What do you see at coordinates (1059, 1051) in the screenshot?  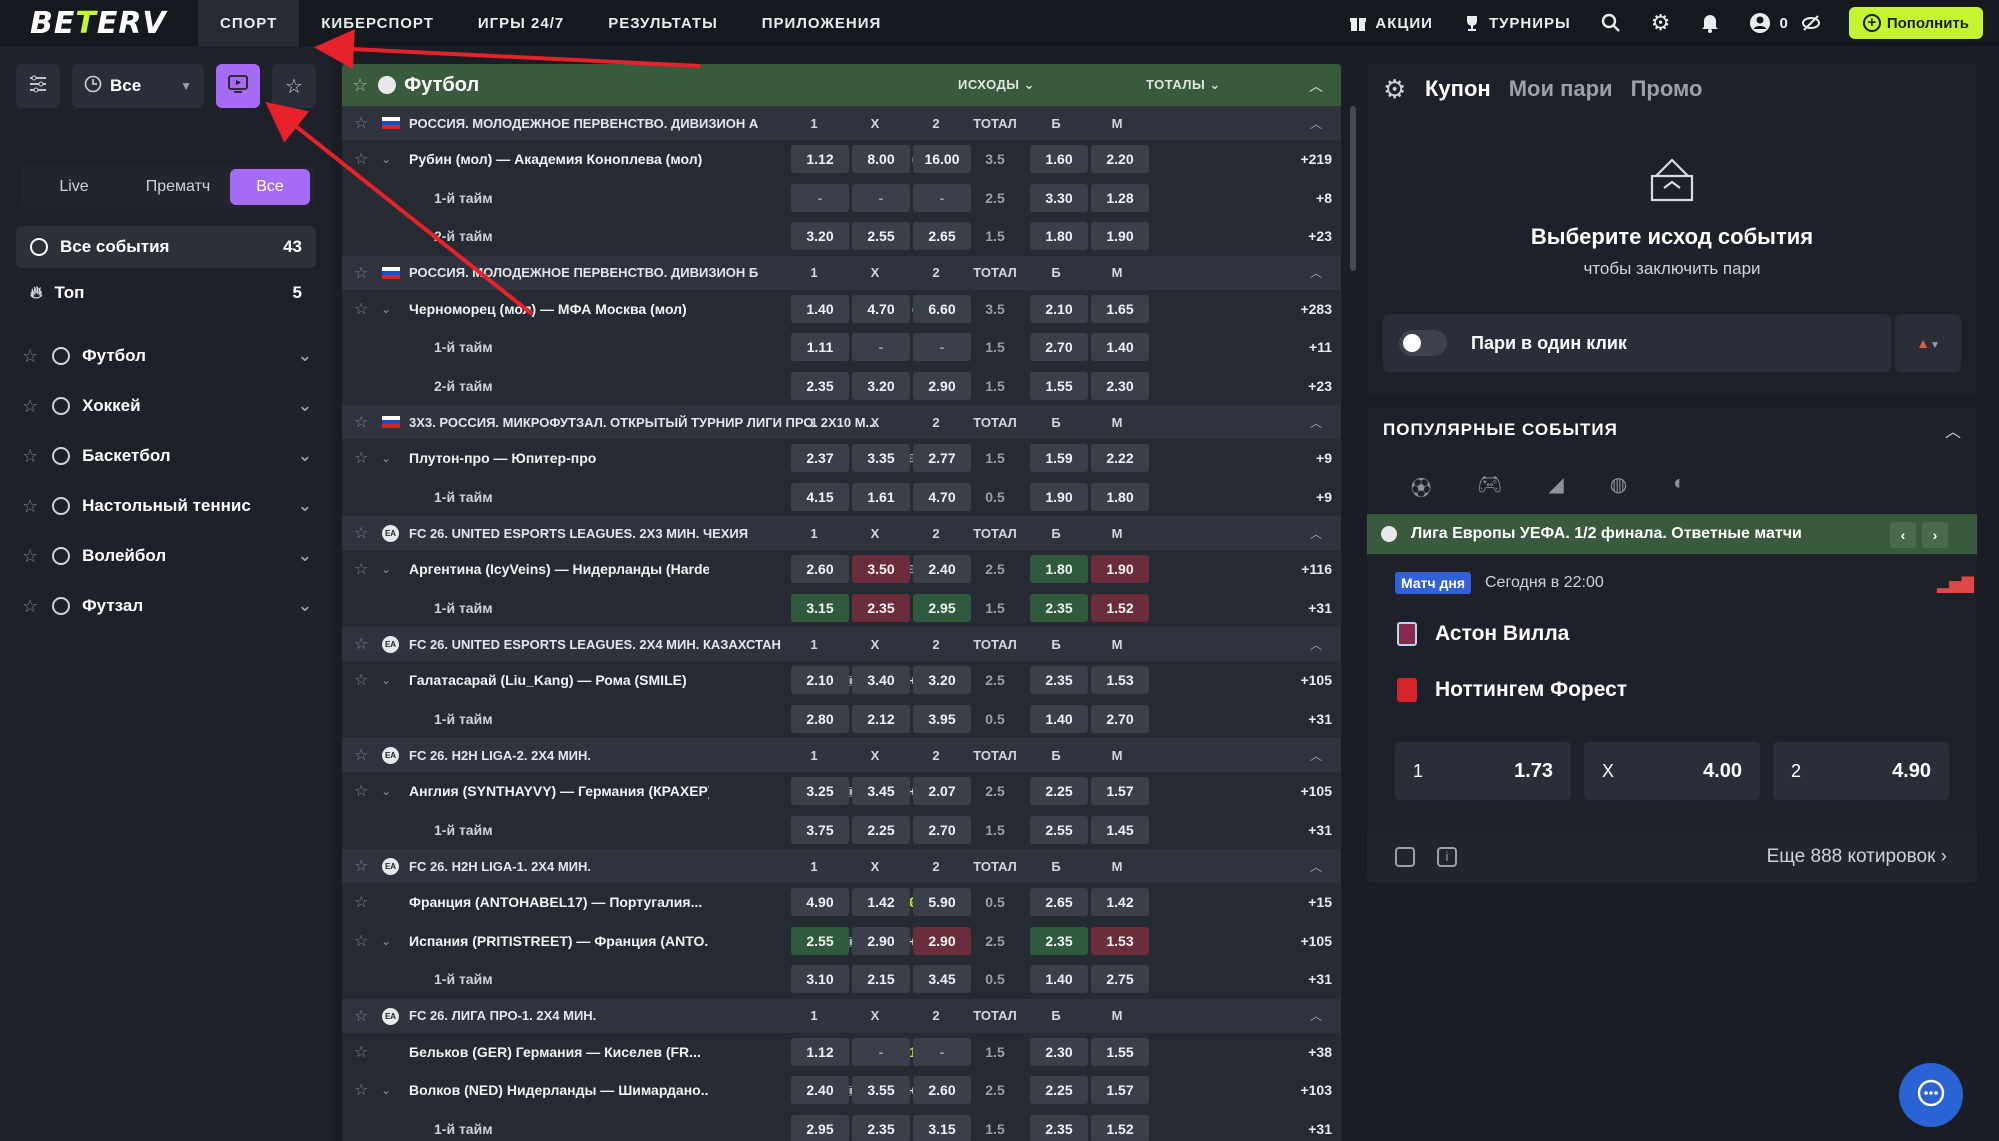 I see `over-odd-button: 2.30` at bounding box center [1059, 1051].